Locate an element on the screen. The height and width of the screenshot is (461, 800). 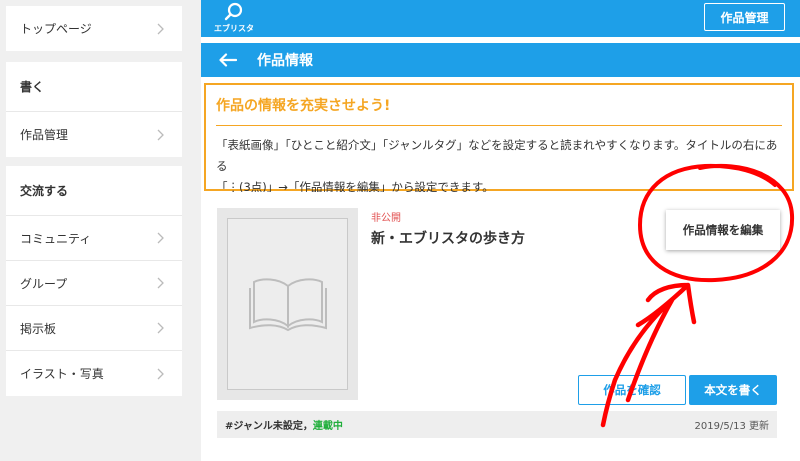
cover-frame is located at coordinates (287, 304).